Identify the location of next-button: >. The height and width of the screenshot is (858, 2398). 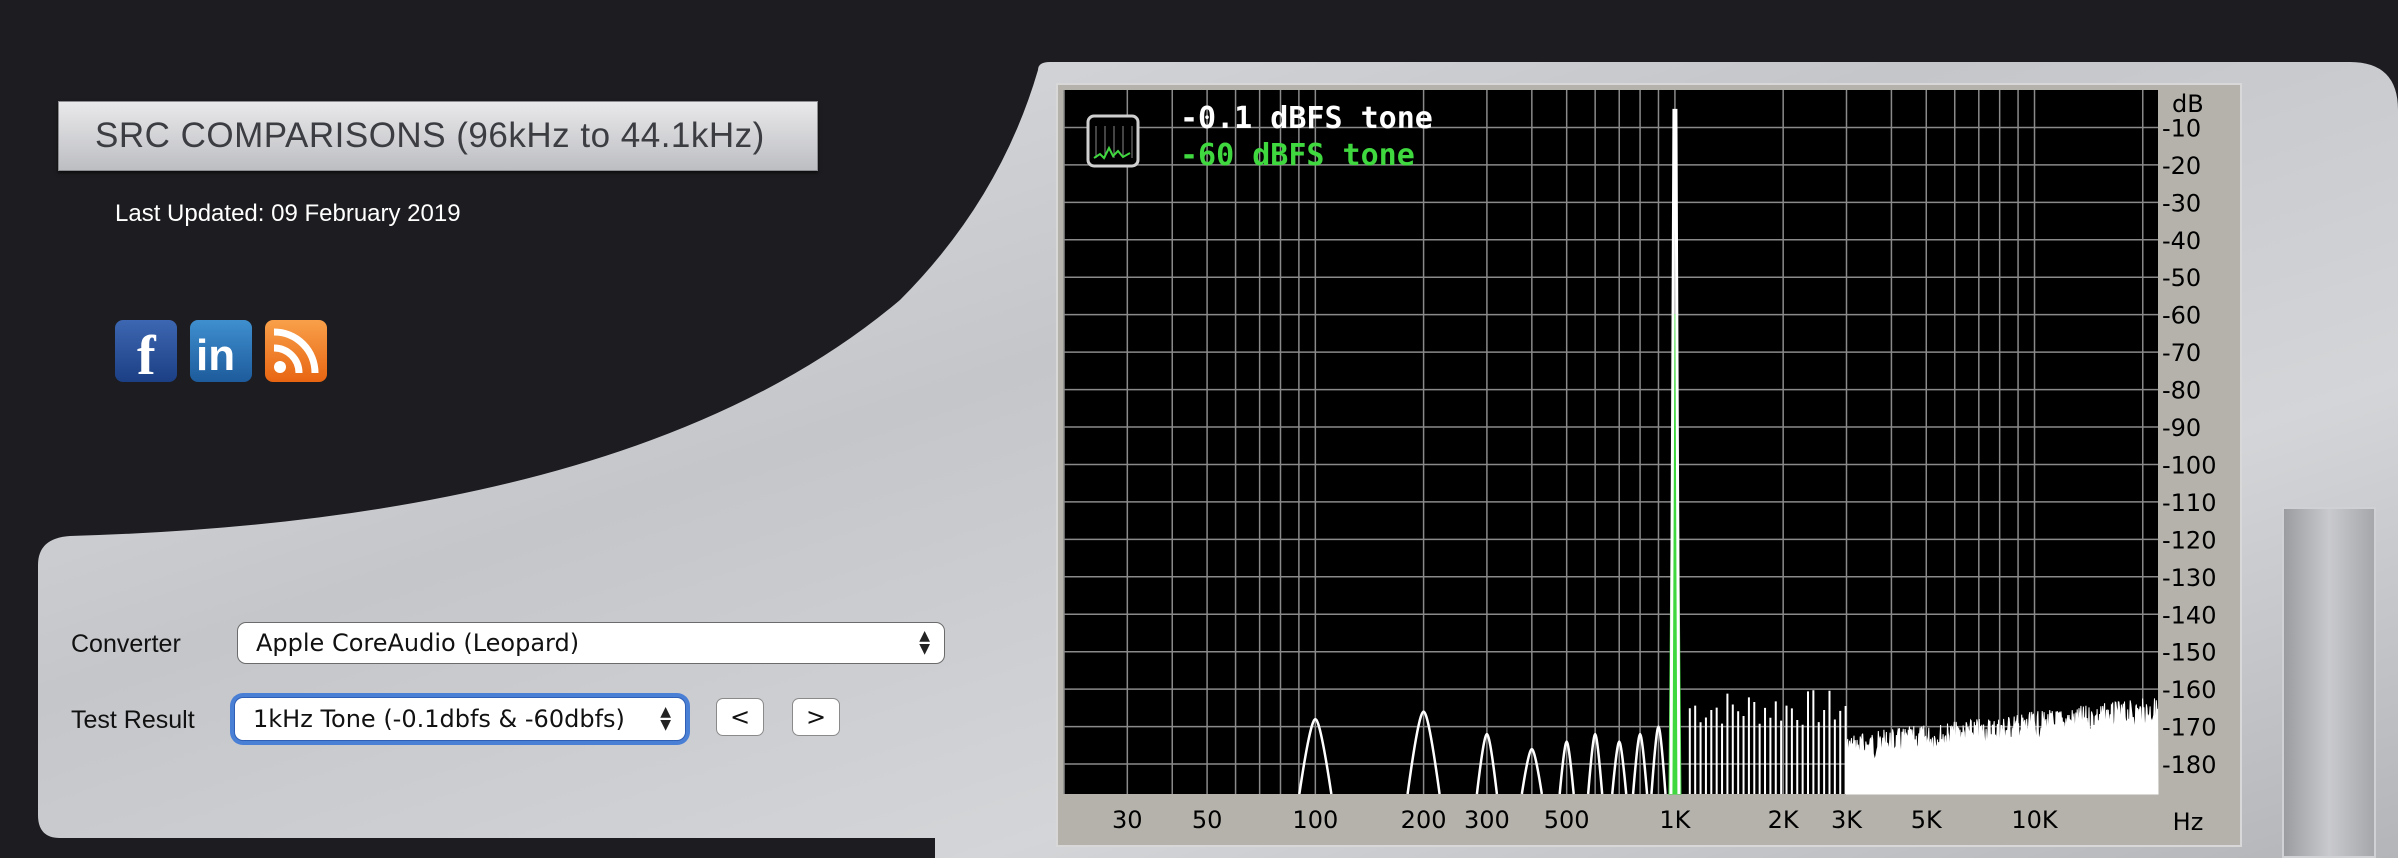
(816, 717).